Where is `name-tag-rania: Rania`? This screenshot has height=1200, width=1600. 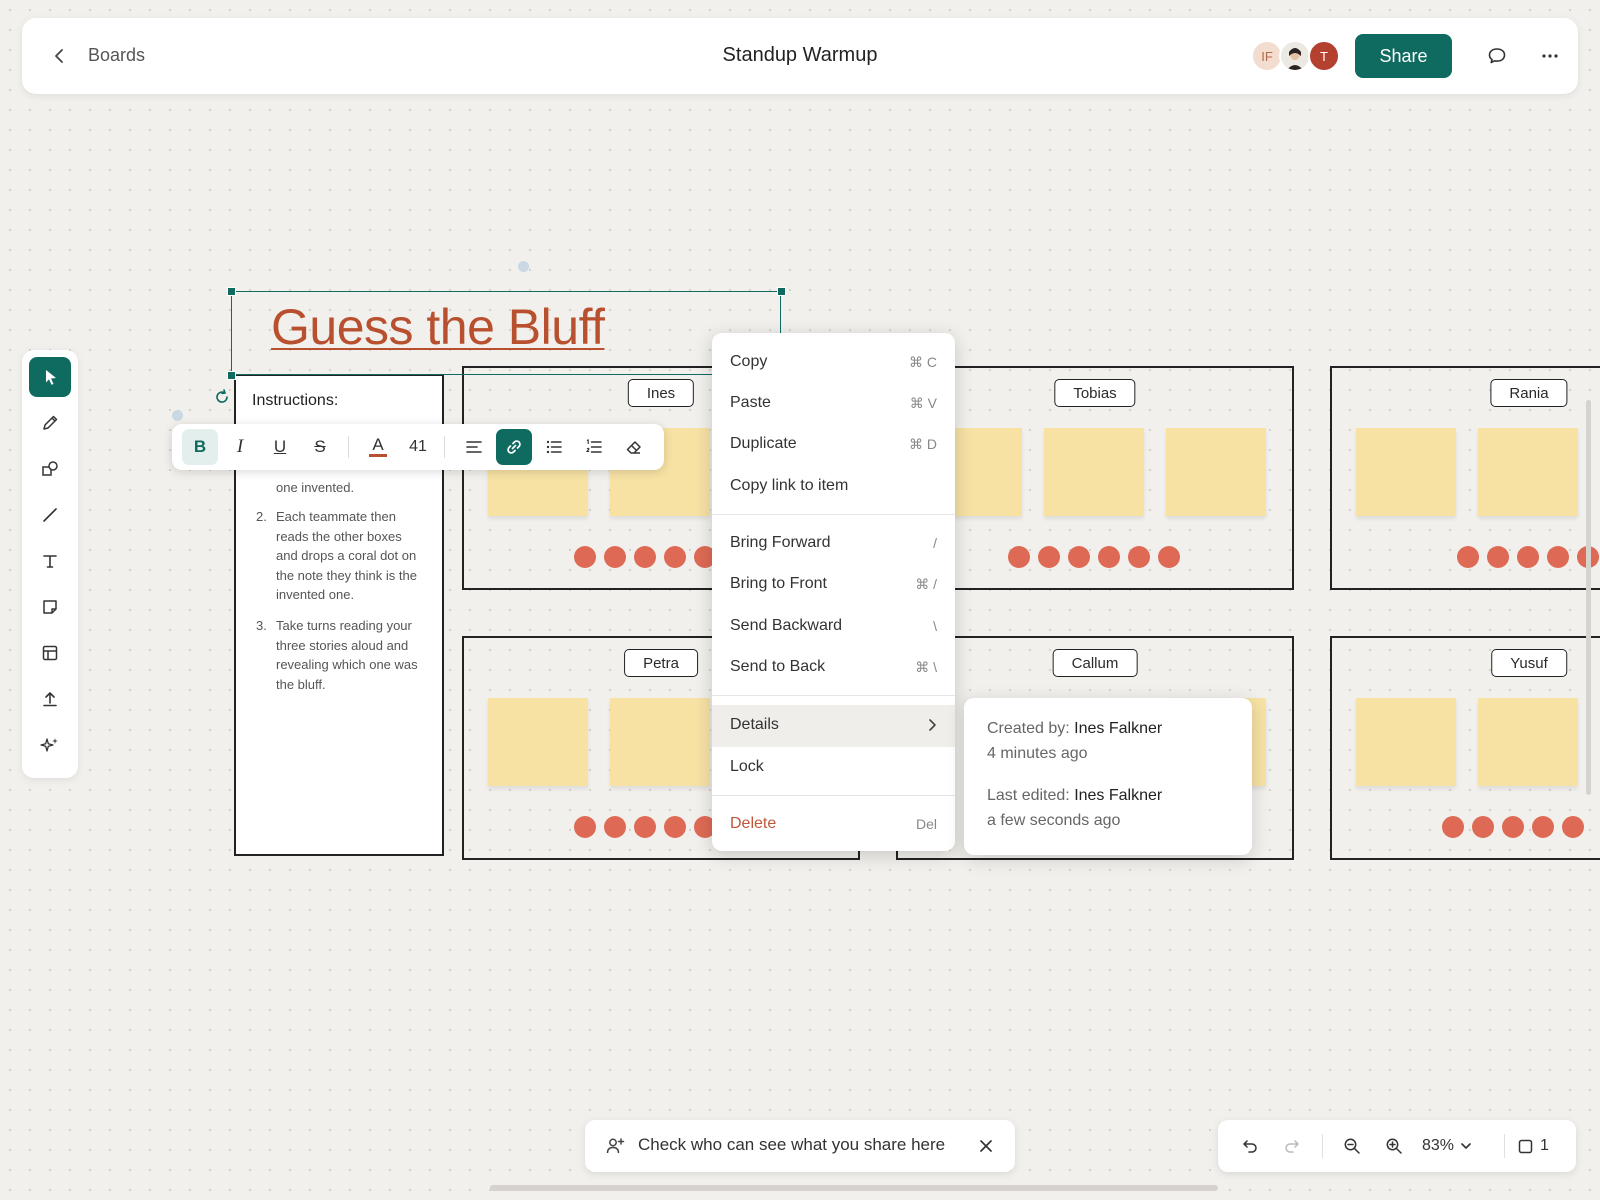 name-tag-rania: Rania is located at coordinates (1529, 393).